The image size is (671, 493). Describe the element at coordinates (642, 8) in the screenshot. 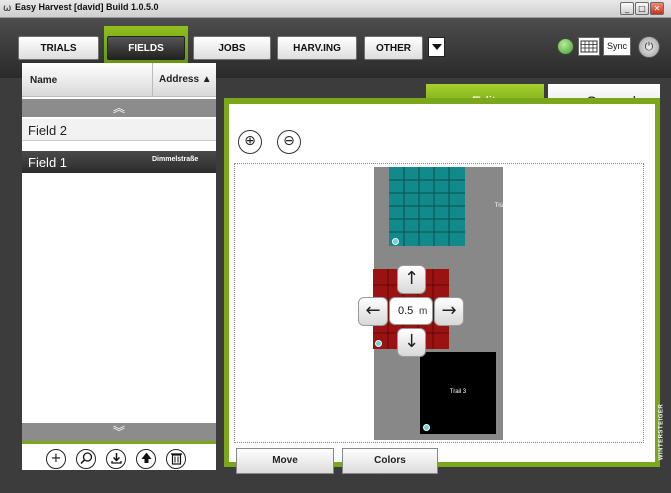

I see `maximize-button: □` at that location.